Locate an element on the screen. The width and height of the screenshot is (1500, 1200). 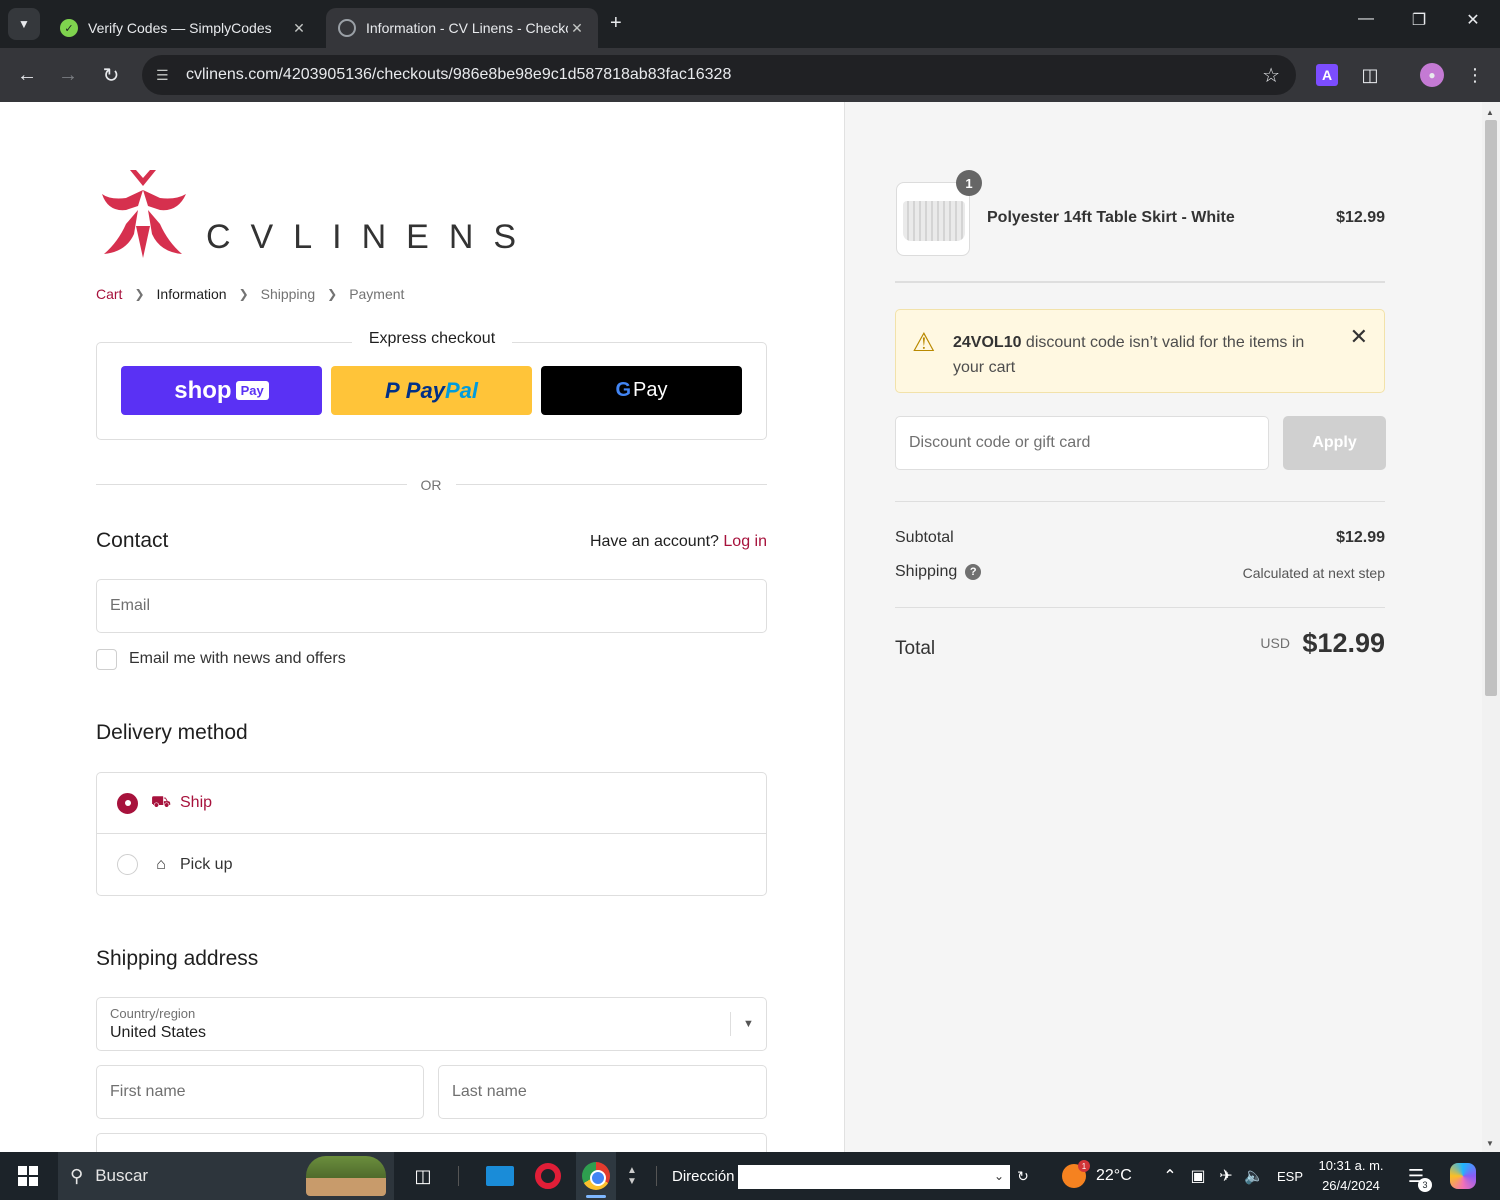
email-placeholder: Email is located at coordinates (130, 605).